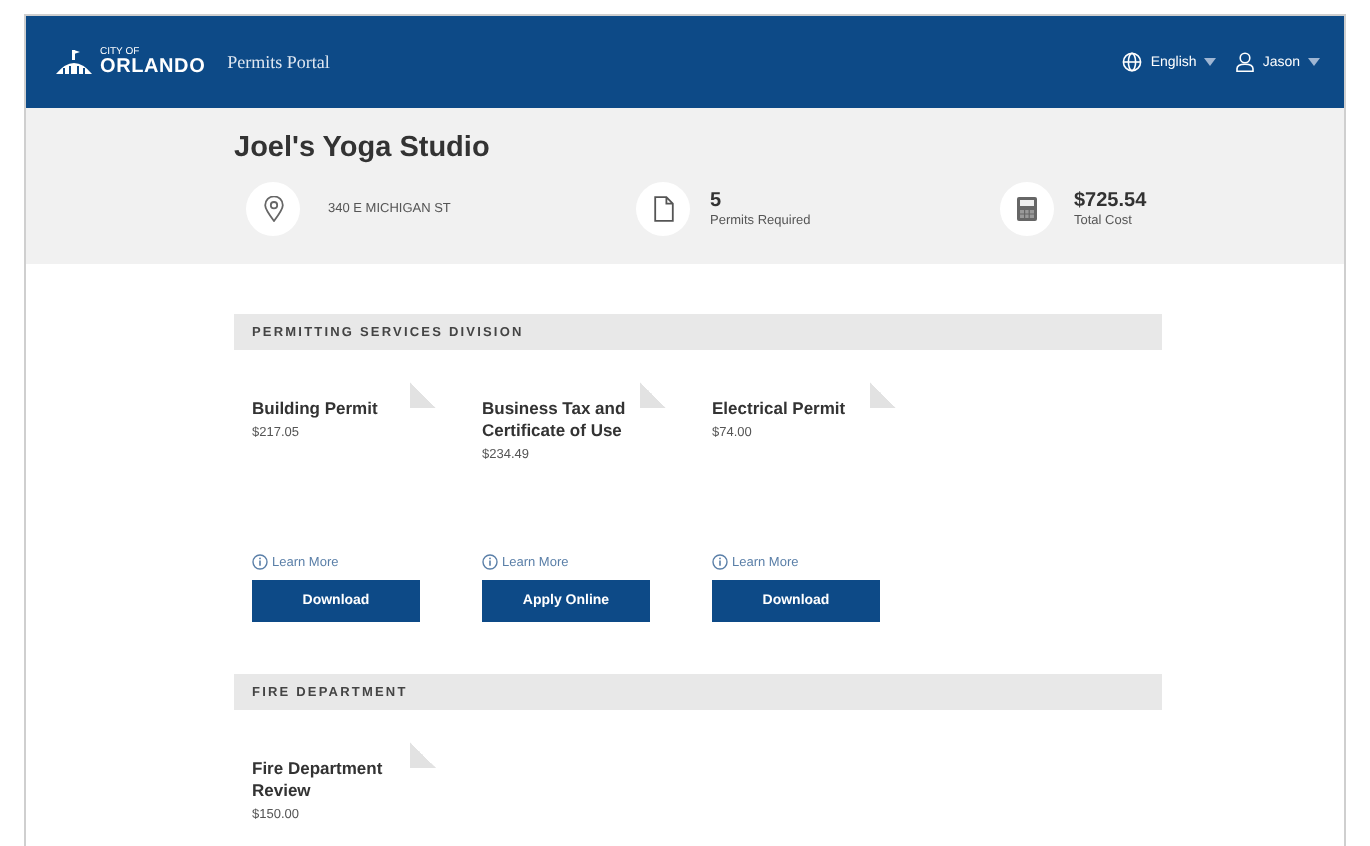 The width and height of the screenshot is (1370, 846). I want to click on logo-text: ORLANDO, so click(153, 67).